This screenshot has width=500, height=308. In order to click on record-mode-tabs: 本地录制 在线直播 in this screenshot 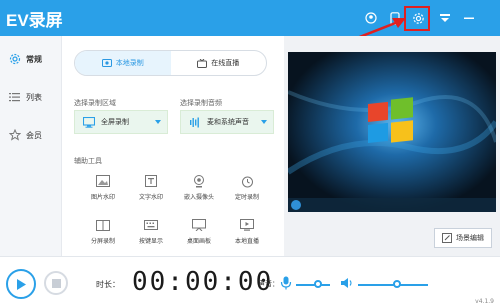, I will do `click(170, 63)`.